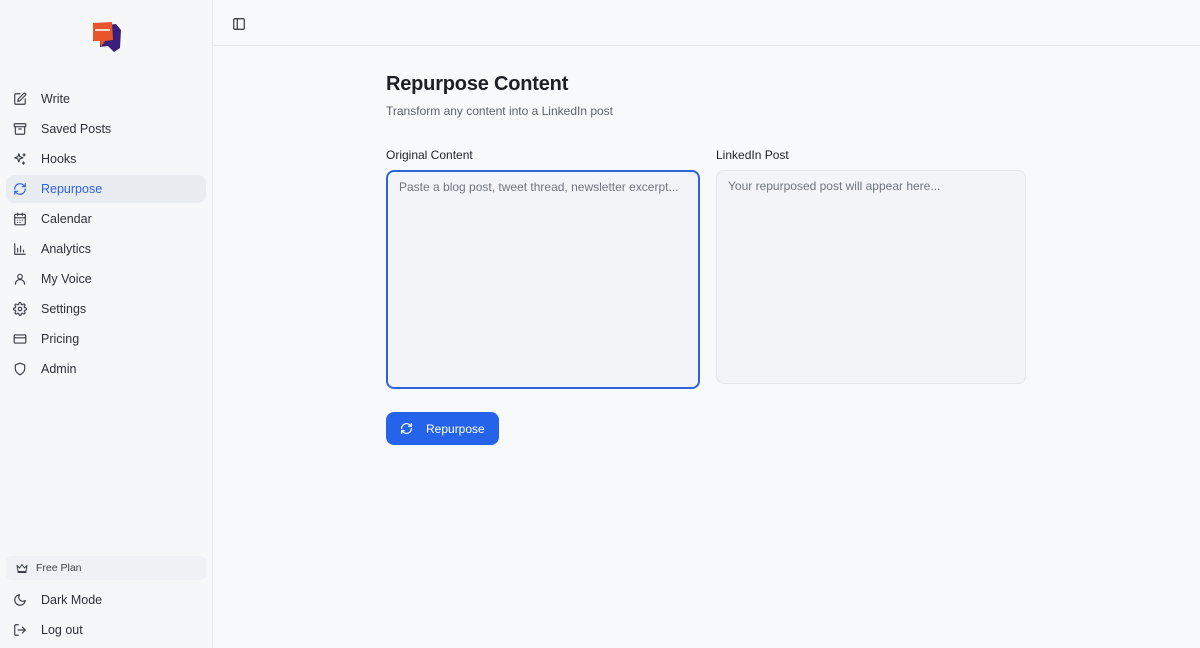 The height and width of the screenshot is (648, 1200). Describe the element at coordinates (20, 249) in the screenshot. I see `bar-chart-icon` at that location.